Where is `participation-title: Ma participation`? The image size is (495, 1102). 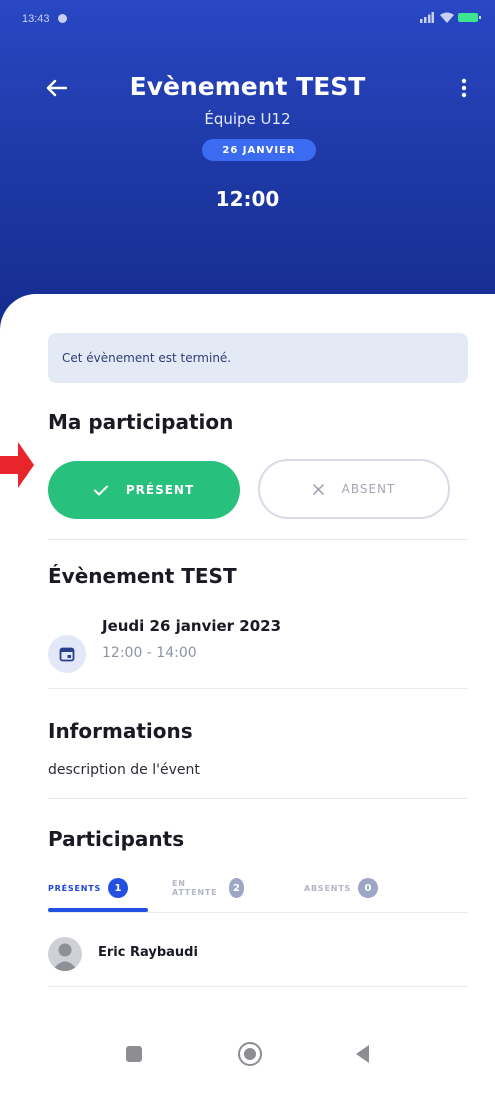 participation-title: Ma participation is located at coordinates (141, 422).